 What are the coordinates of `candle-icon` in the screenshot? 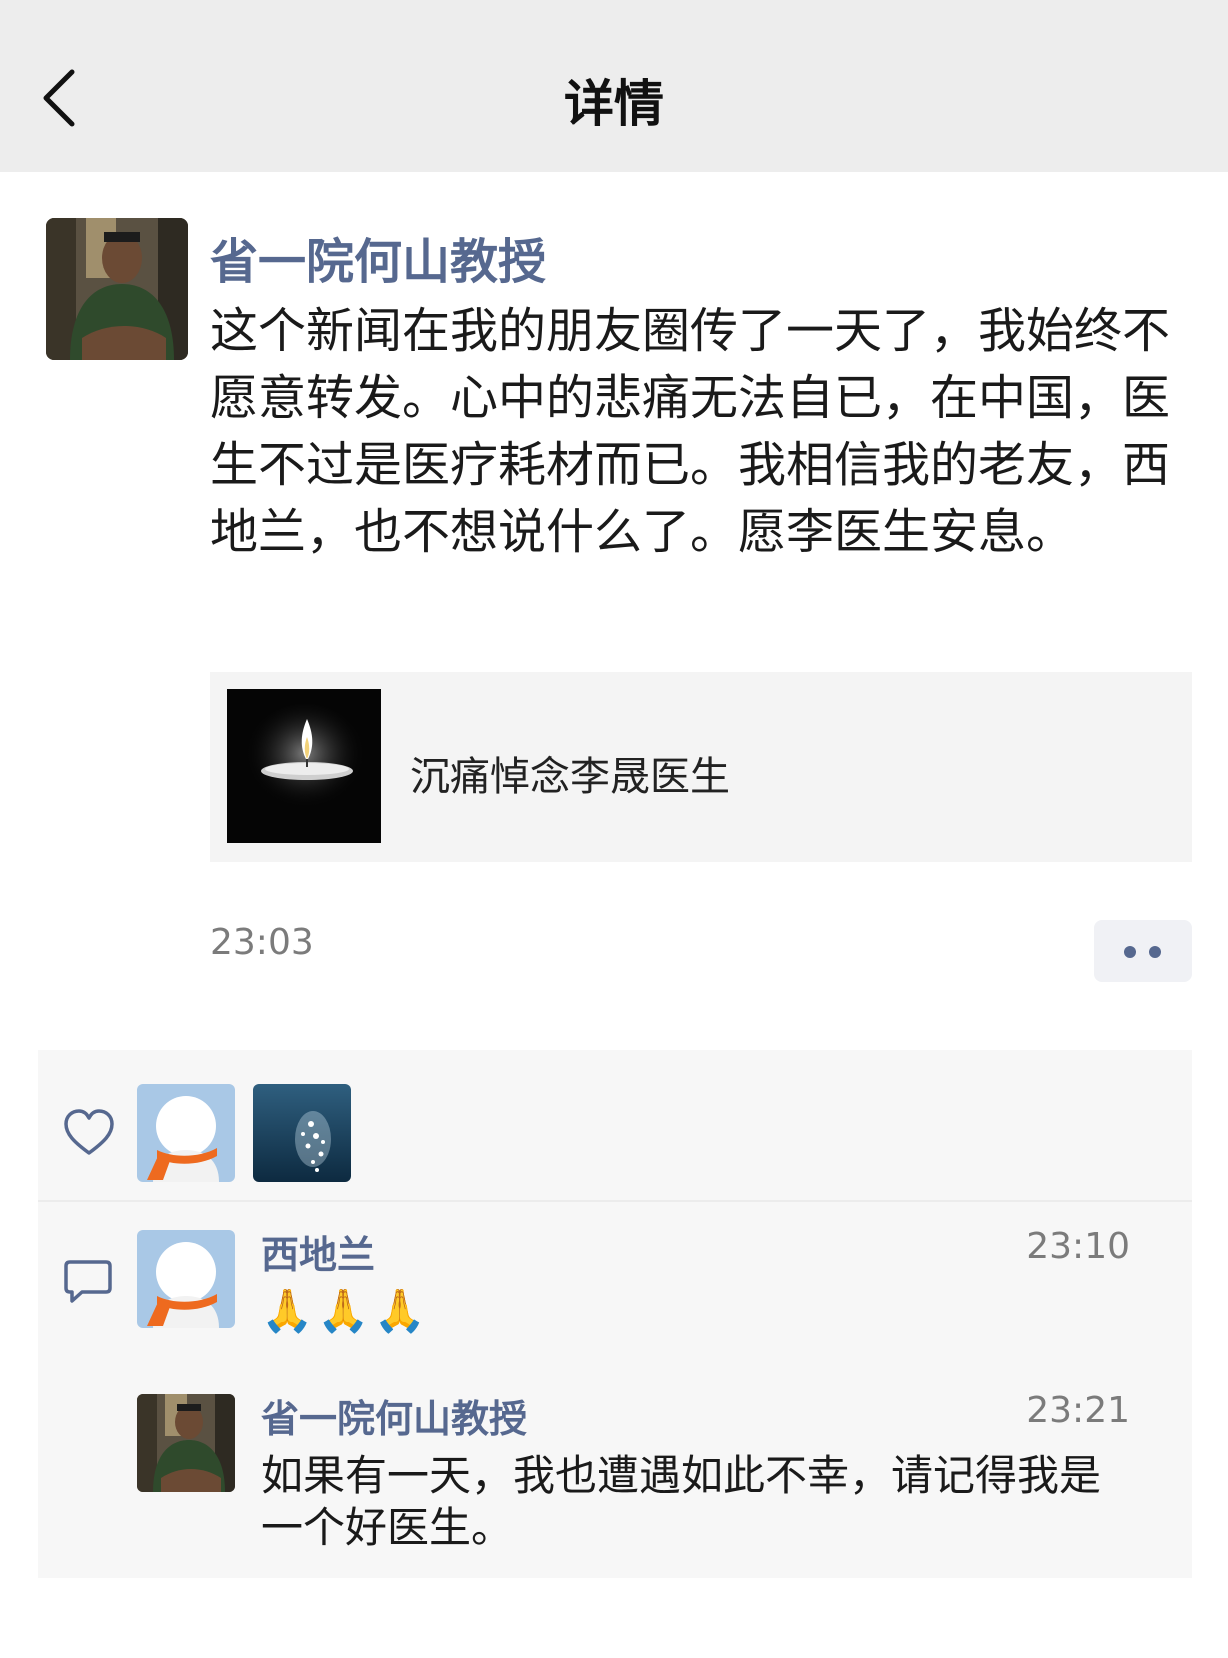 It's located at (304, 766).